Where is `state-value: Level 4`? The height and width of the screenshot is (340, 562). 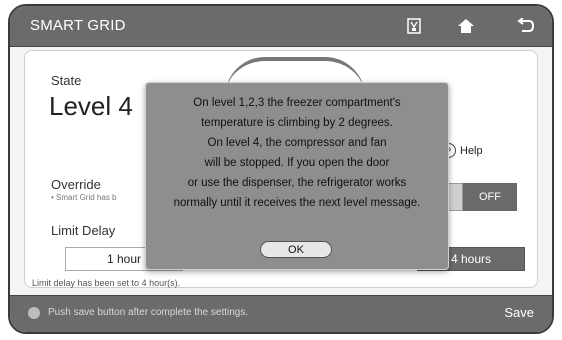
state-value: Level 4 is located at coordinates (91, 106).